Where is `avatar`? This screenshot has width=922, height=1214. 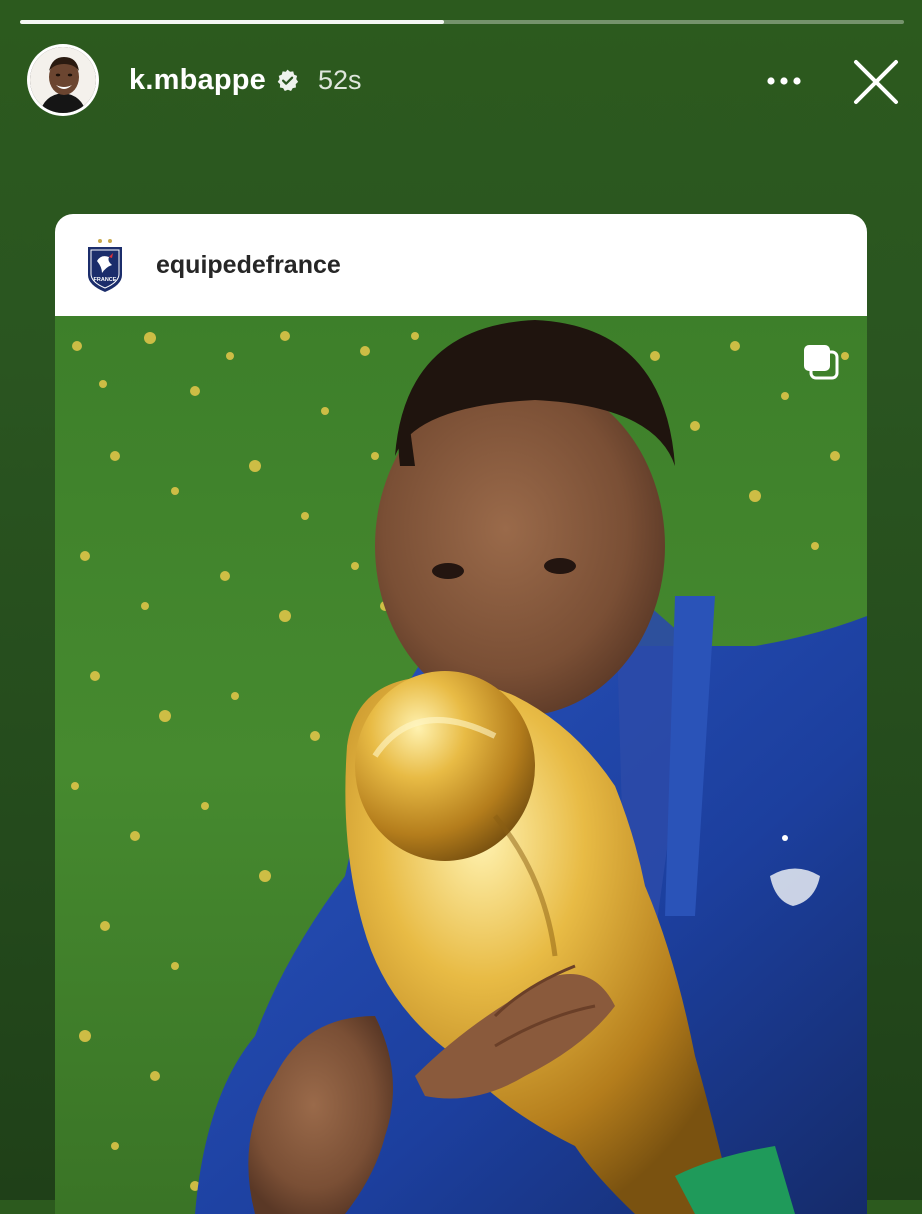 avatar is located at coordinates (63, 80).